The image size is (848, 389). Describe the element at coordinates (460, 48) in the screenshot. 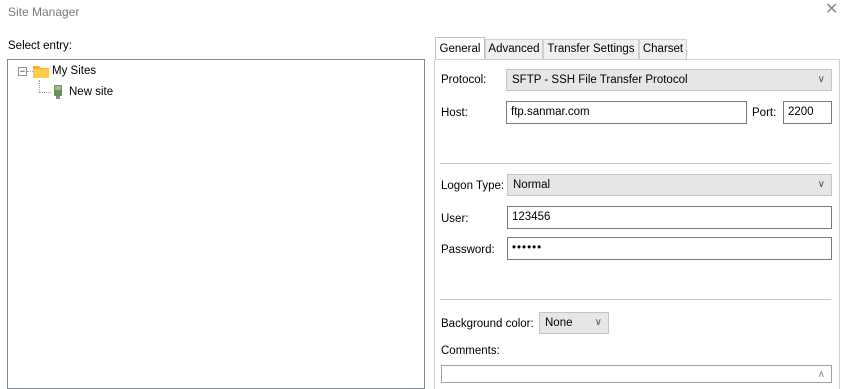

I see `tab-general: General` at that location.